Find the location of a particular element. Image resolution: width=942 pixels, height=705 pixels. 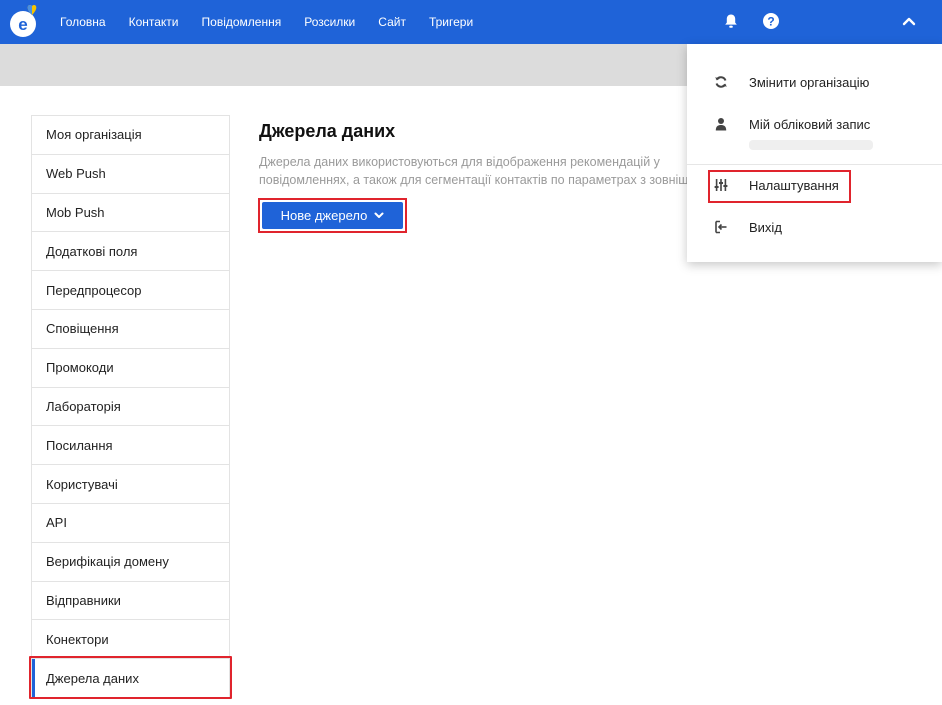

nav-item-messages: Повідомлення is located at coordinates (242, 22).